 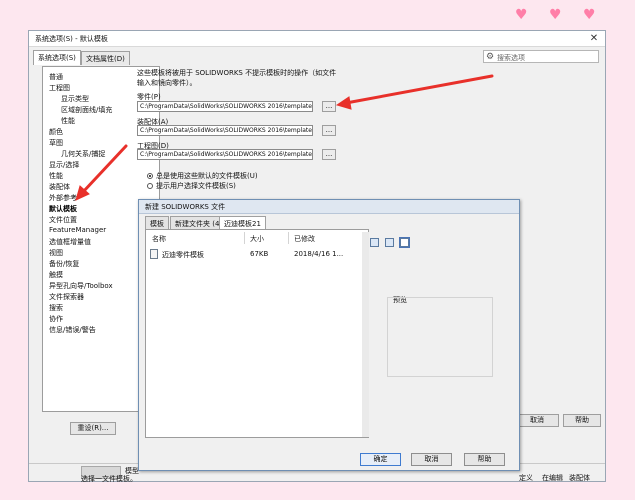 I want to click on status-assembly: 装配体, so click(x=579, y=478).